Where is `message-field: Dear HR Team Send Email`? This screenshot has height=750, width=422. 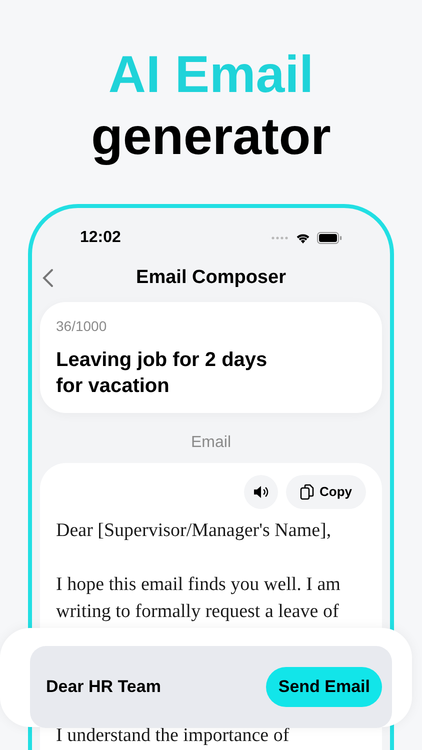
message-field: Dear HR Team Send Email is located at coordinates (211, 687).